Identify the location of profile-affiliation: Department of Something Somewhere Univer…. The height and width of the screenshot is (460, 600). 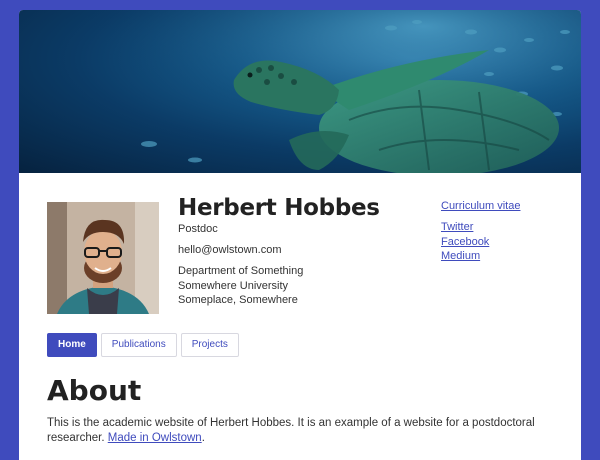
(240, 286).